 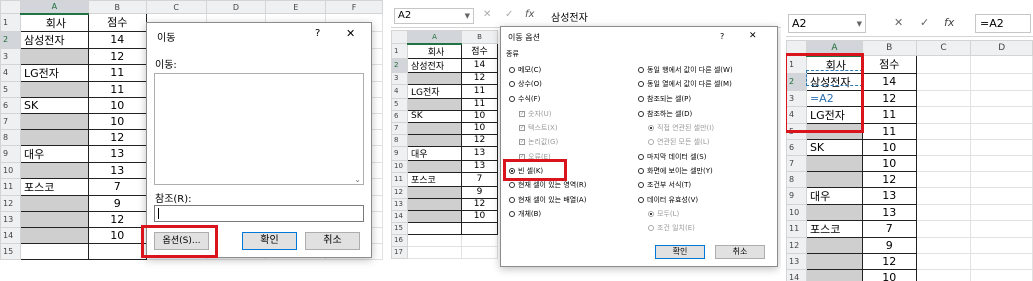 What do you see at coordinates (357, 179) in the screenshot?
I see `scroll-down-icon: ⌄` at bounding box center [357, 179].